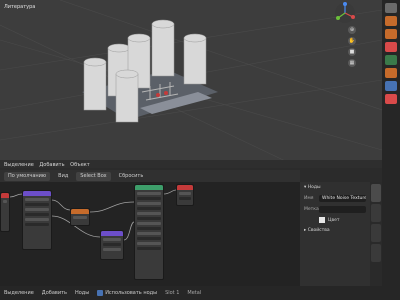 The width and height of the screenshot is (400, 300). I want to click on tab-tool, so click(376, 213).